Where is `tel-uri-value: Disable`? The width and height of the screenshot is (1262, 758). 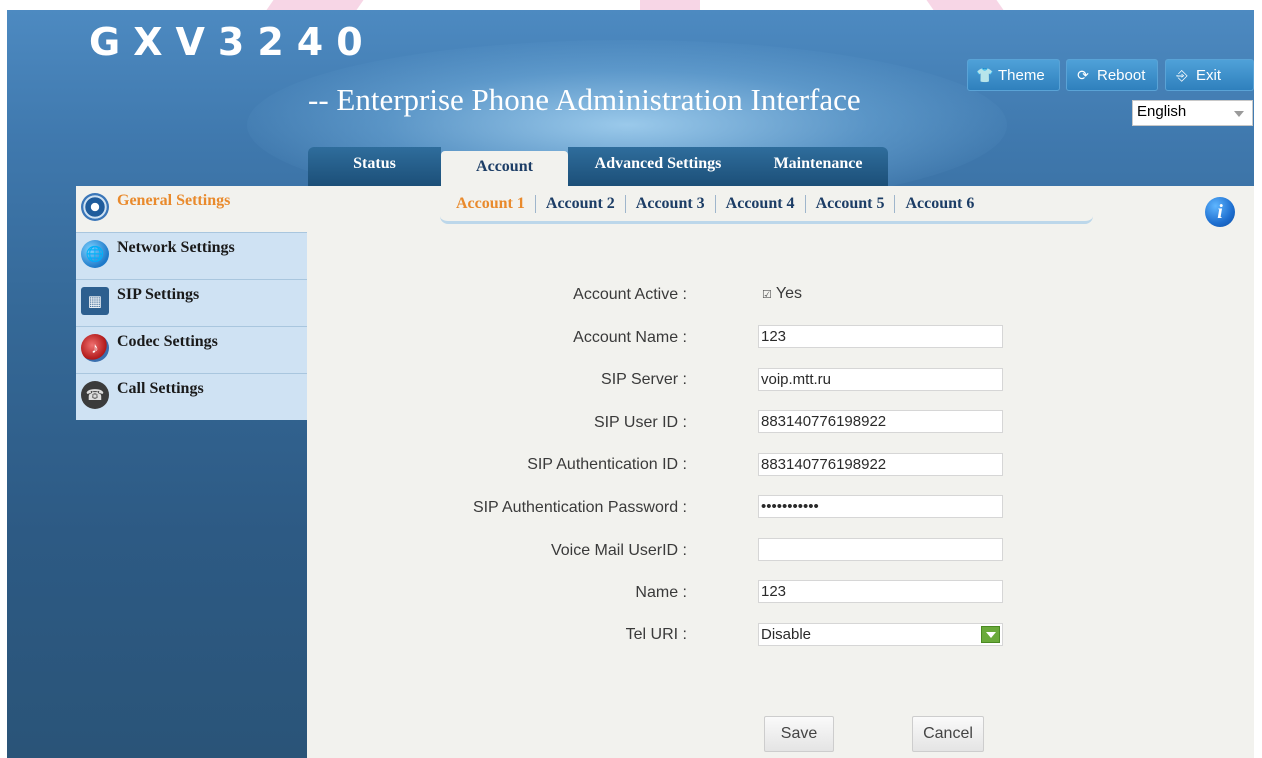 tel-uri-value: Disable is located at coordinates (786, 634).